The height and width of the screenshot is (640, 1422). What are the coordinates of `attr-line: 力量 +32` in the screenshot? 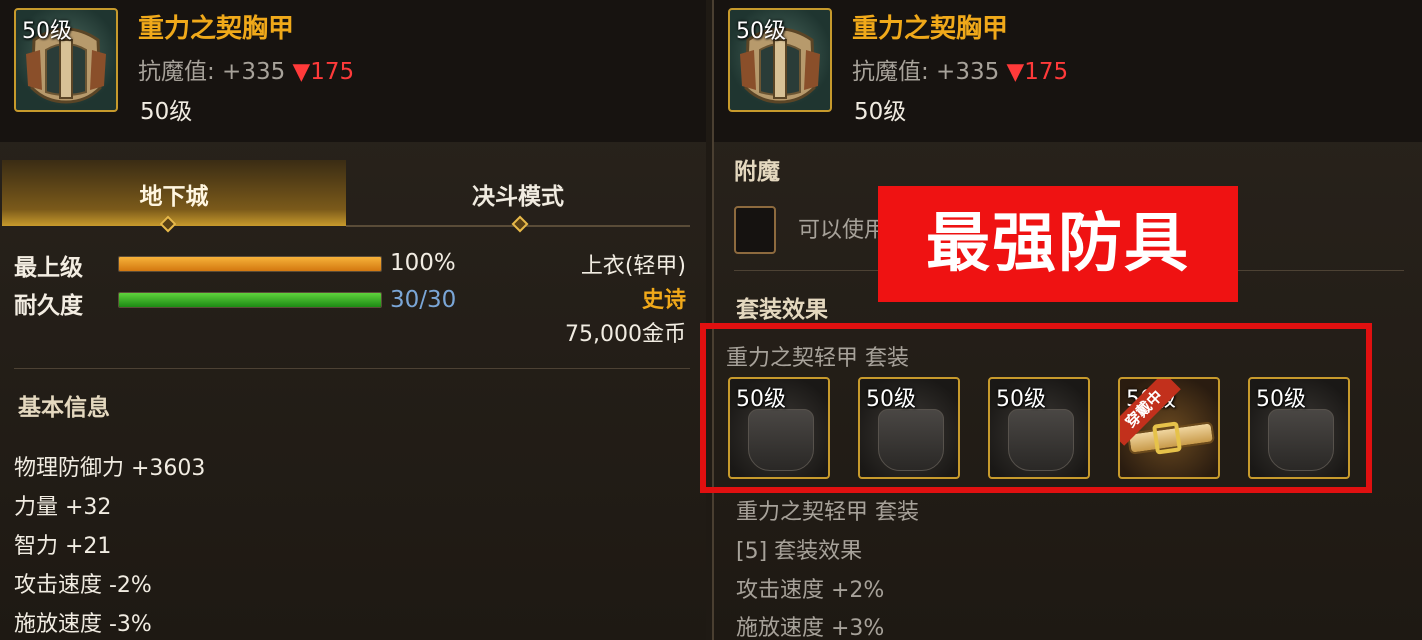 It's located at (63, 507).